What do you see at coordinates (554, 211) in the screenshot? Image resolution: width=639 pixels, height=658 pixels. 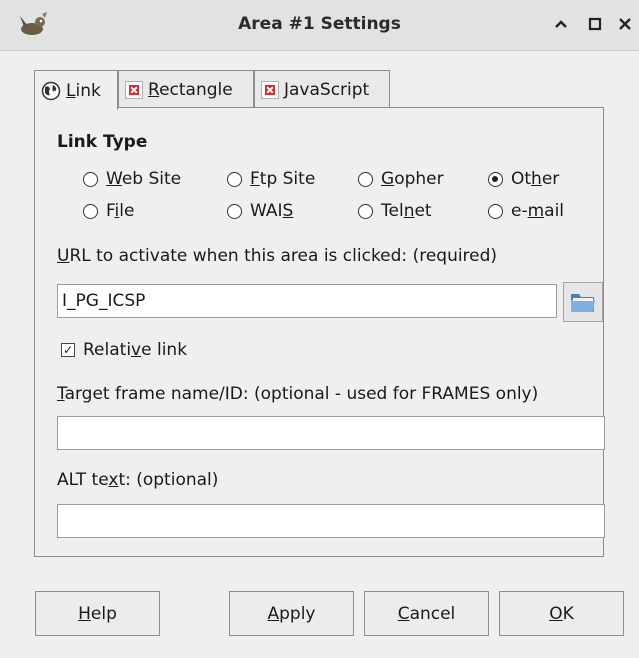 I see `radio-label-post: ail` at bounding box center [554, 211].